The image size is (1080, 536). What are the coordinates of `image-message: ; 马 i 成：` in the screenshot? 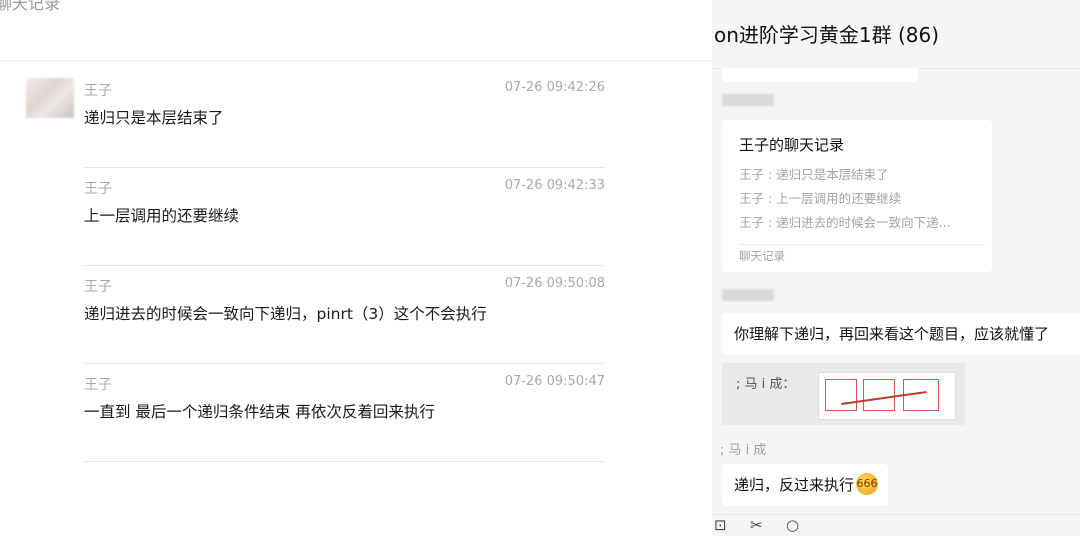 It's located at (843, 394).